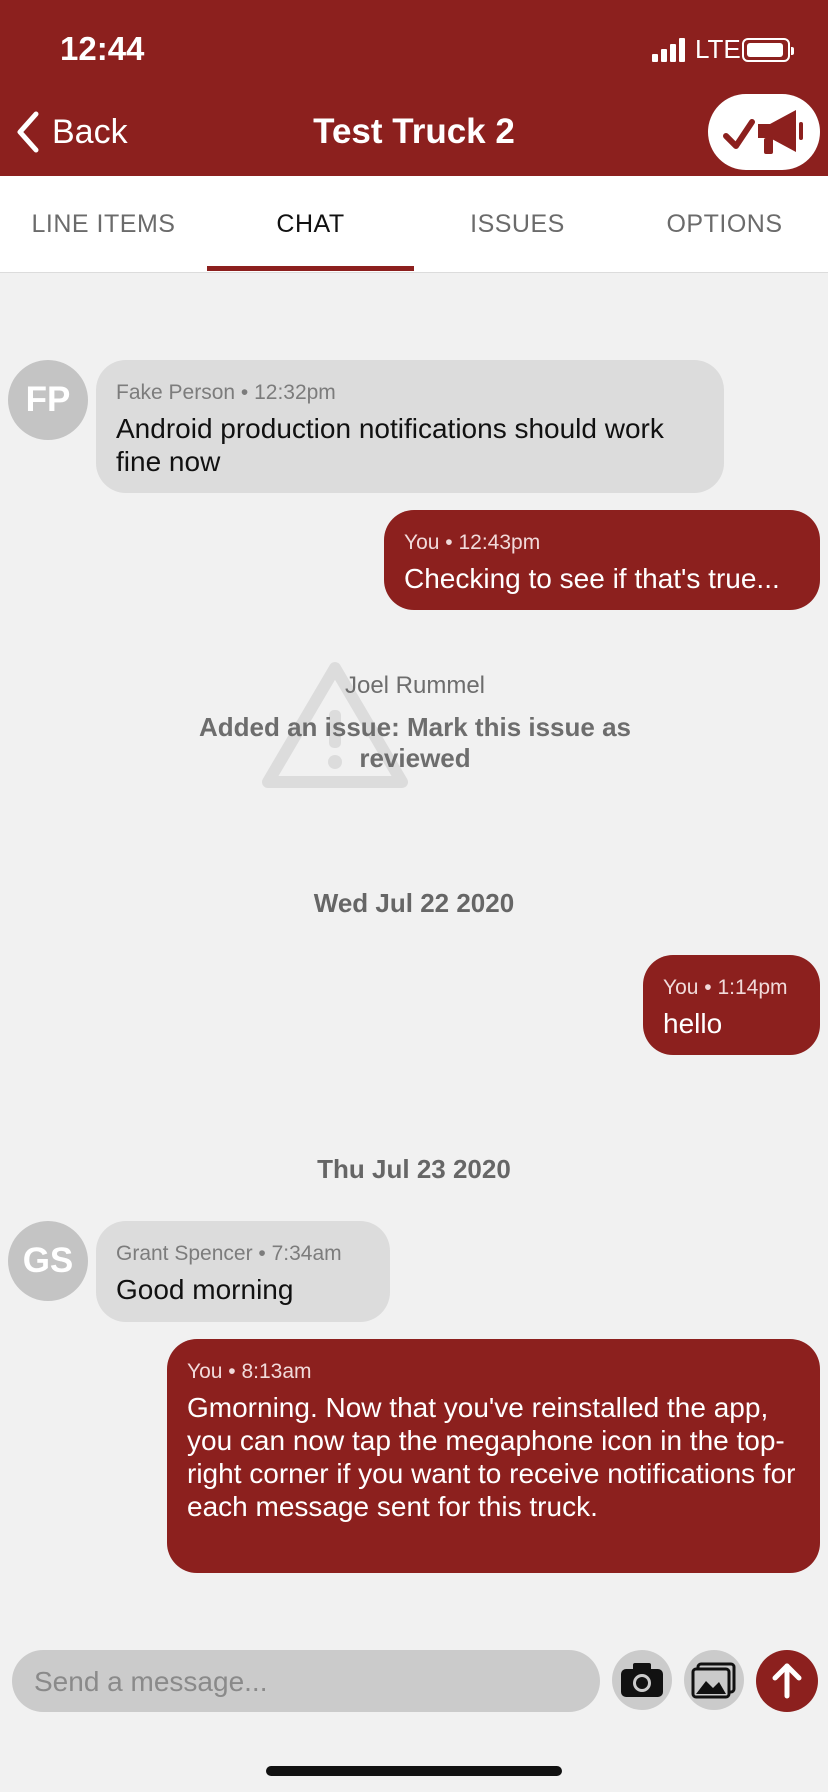  Describe the element at coordinates (725, 987) in the screenshot. I see `message-meta: You • 1:14pm` at that location.